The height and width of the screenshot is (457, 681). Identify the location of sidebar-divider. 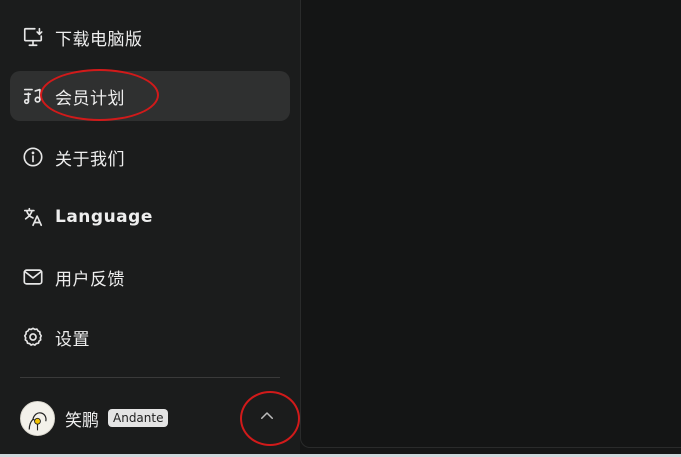
(150, 377).